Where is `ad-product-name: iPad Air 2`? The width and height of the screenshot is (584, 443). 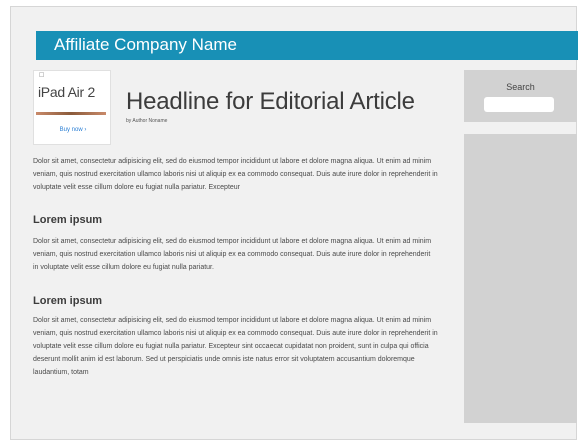
ad-product-name: iPad Air 2 is located at coordinates (66, 92).